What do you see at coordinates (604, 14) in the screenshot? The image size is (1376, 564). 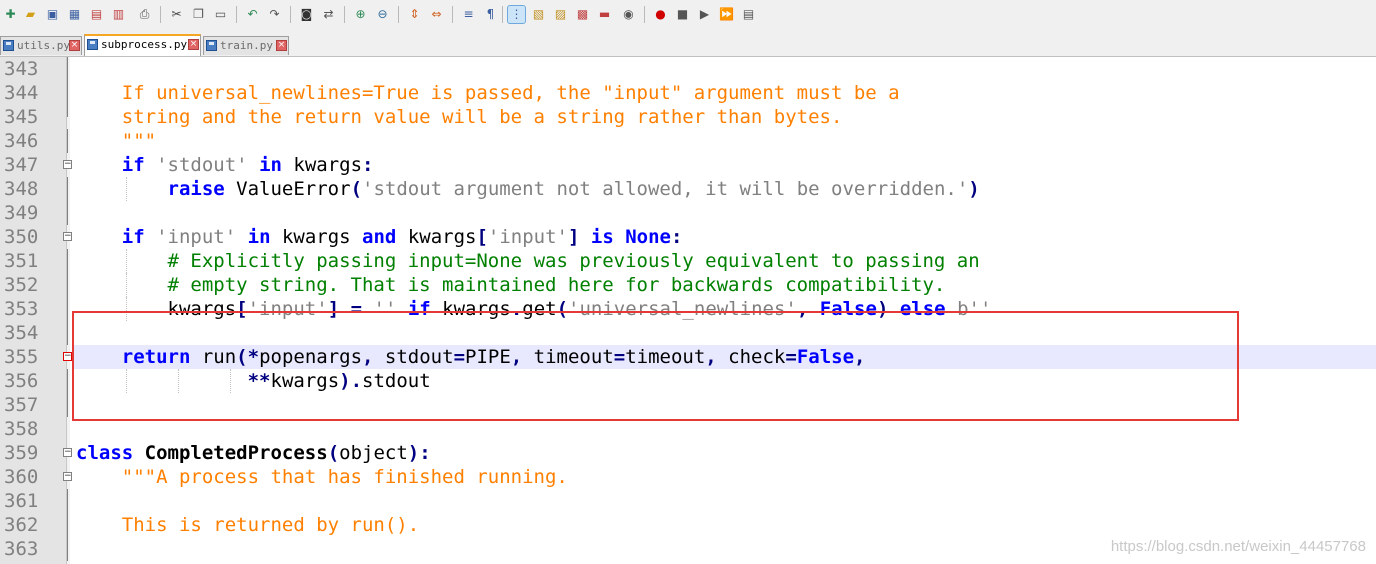 I see `monitoring-icon: ▬` at bounding box center [604, 14].